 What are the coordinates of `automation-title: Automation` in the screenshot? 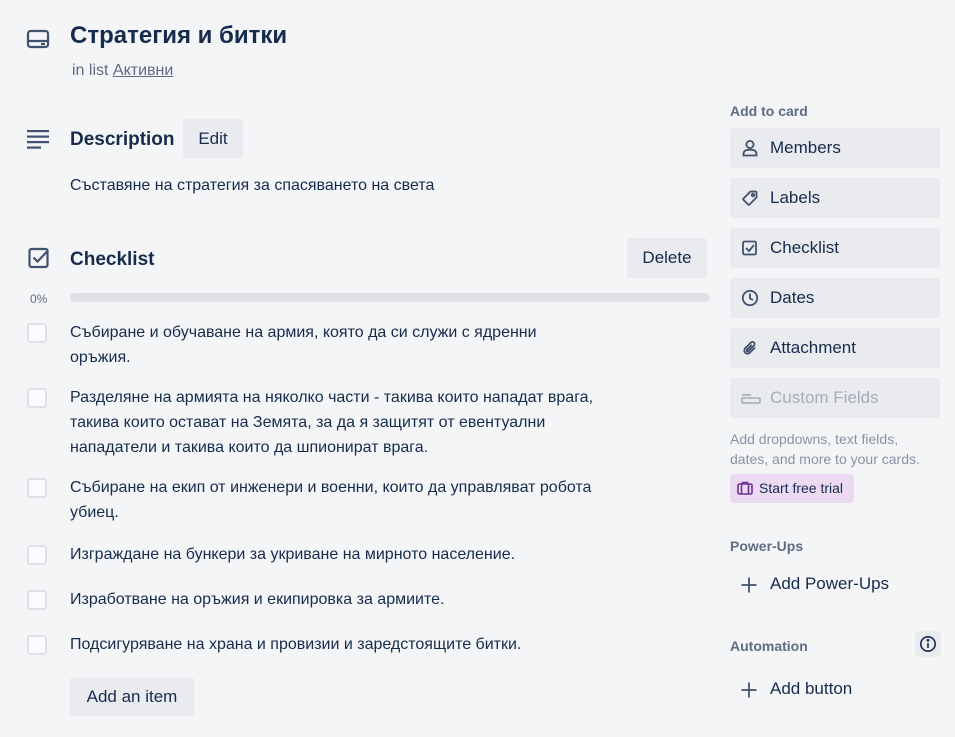 It's located at (769, 646).